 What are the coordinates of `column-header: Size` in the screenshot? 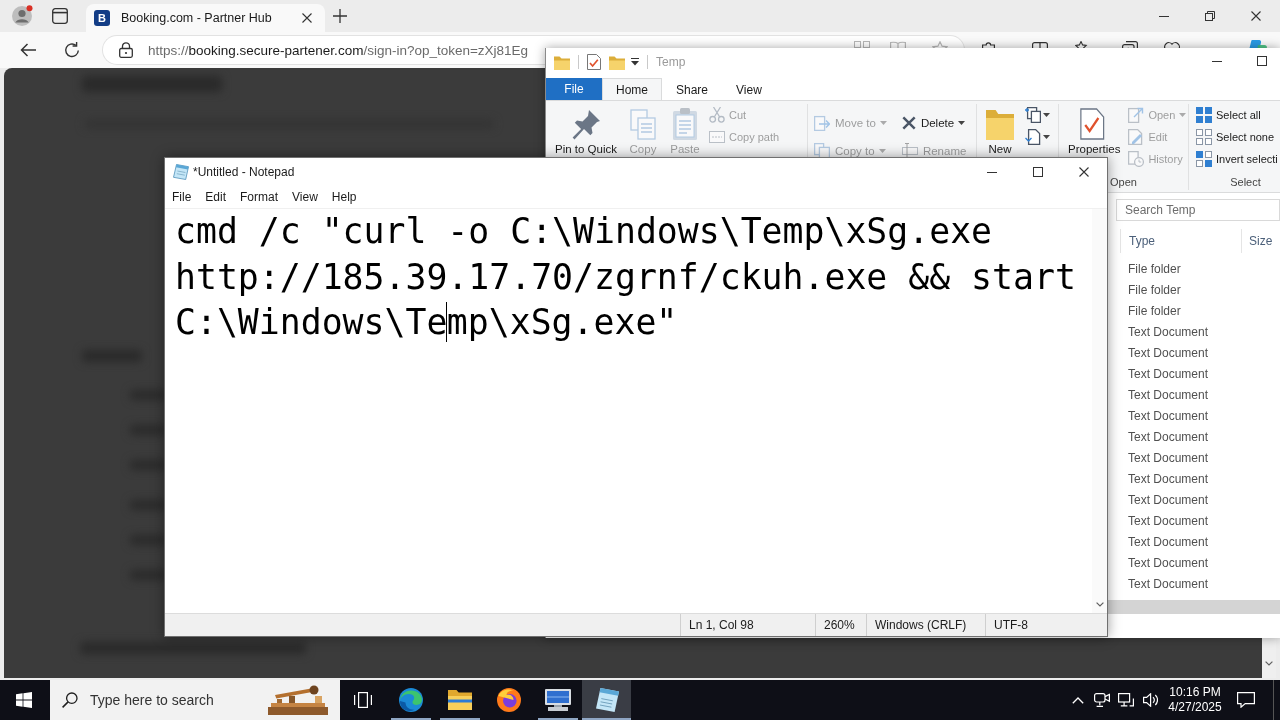 It's located at (1257, 241).